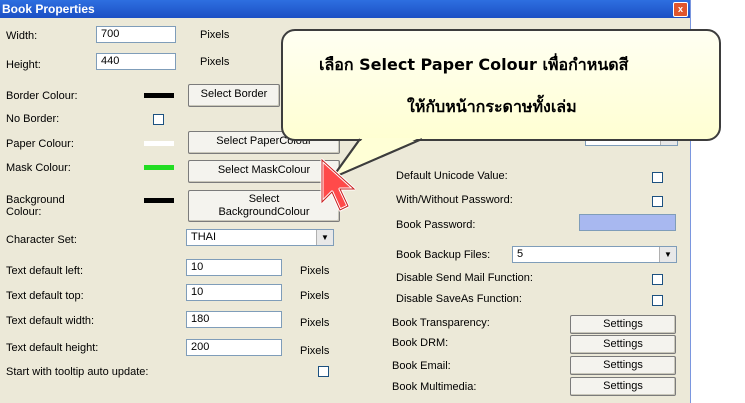 The image size is (745, 403). What do you see at coordinates (338, 185) in the screenshot?
I see `mouse-pointer-icon` at bounding box center [338, 185].